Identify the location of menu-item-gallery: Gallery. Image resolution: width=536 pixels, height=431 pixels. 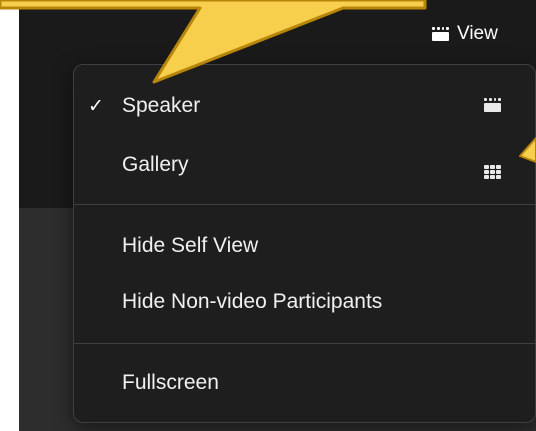
(304, 165).